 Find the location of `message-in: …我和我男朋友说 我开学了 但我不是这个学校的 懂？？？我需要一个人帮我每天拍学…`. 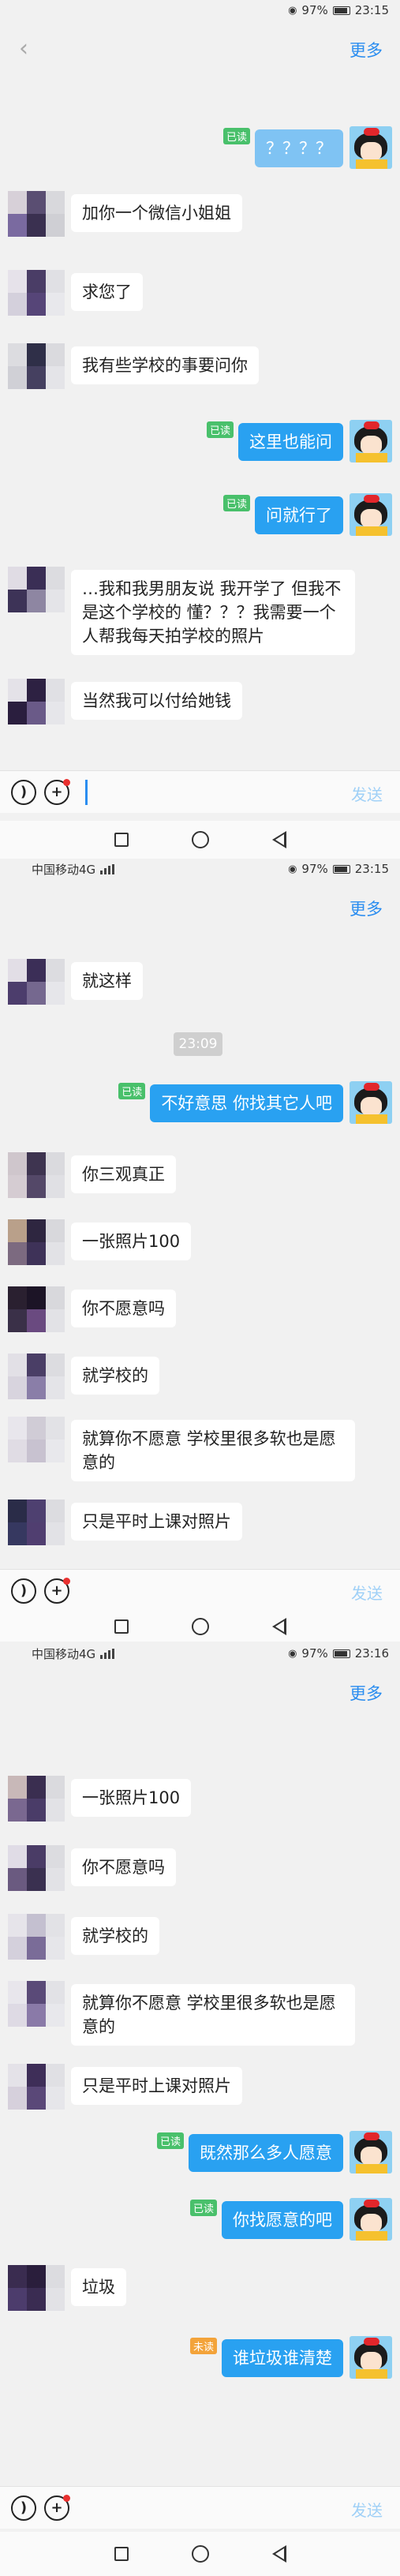

message-in: …我和我男朋友说 我开学了 但我不是这个学校的 懂？？？我需要一个人帮我每天拍学… is located at coordinates (182, 611).